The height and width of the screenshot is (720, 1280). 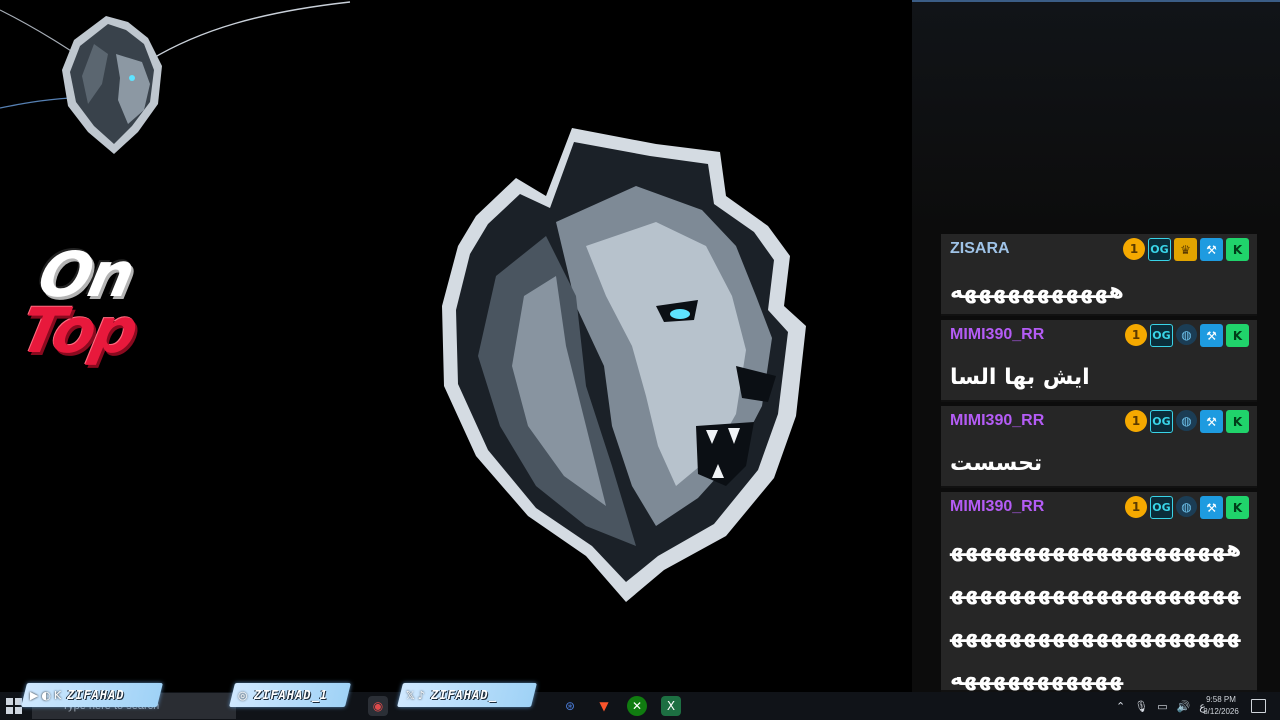 What do you see at coordinates (996, 463) in the screenshot?
I see `chat-message-text: تحسست` at bounding box center [996, 463].